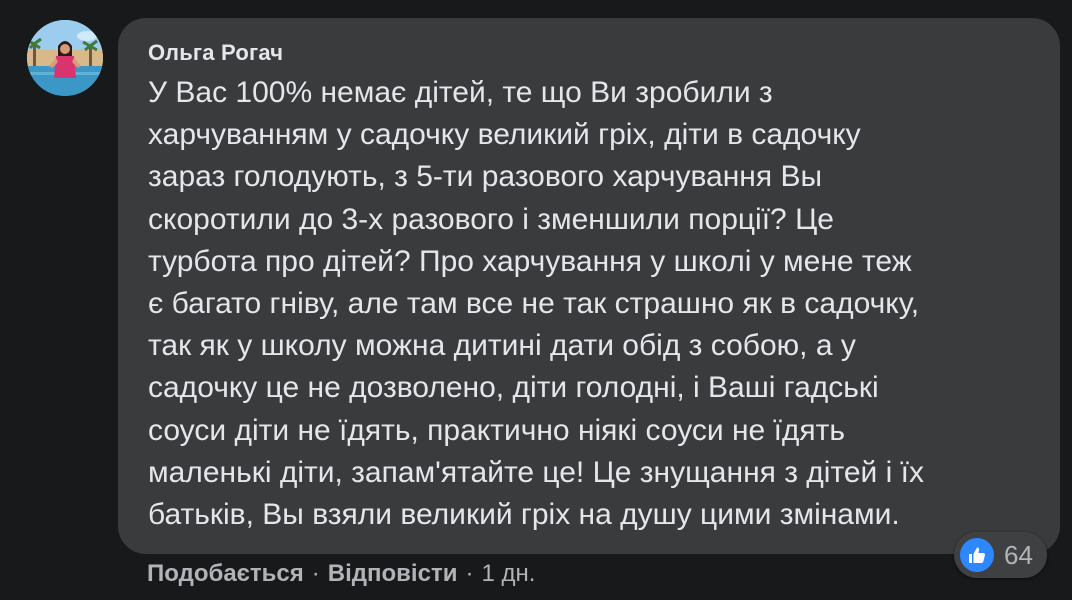  Describe the element at coordinates (508, 574) in the screenshot. I see `comment-timestamp: 1 дн.` at that location.